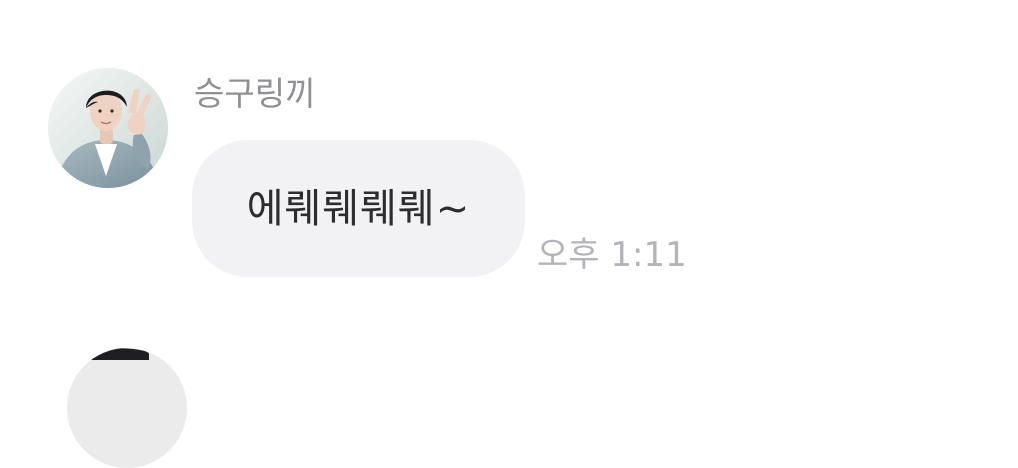  Describe the element at coordinates (612, 255) in the screenshot. I see `message-timestamp: 오후 1:11` at that location.